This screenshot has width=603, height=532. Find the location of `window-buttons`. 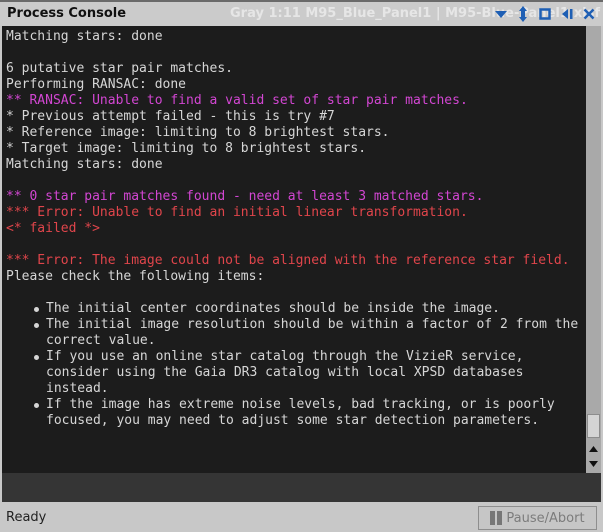

window-buttons is located at coordinates (545, 14).